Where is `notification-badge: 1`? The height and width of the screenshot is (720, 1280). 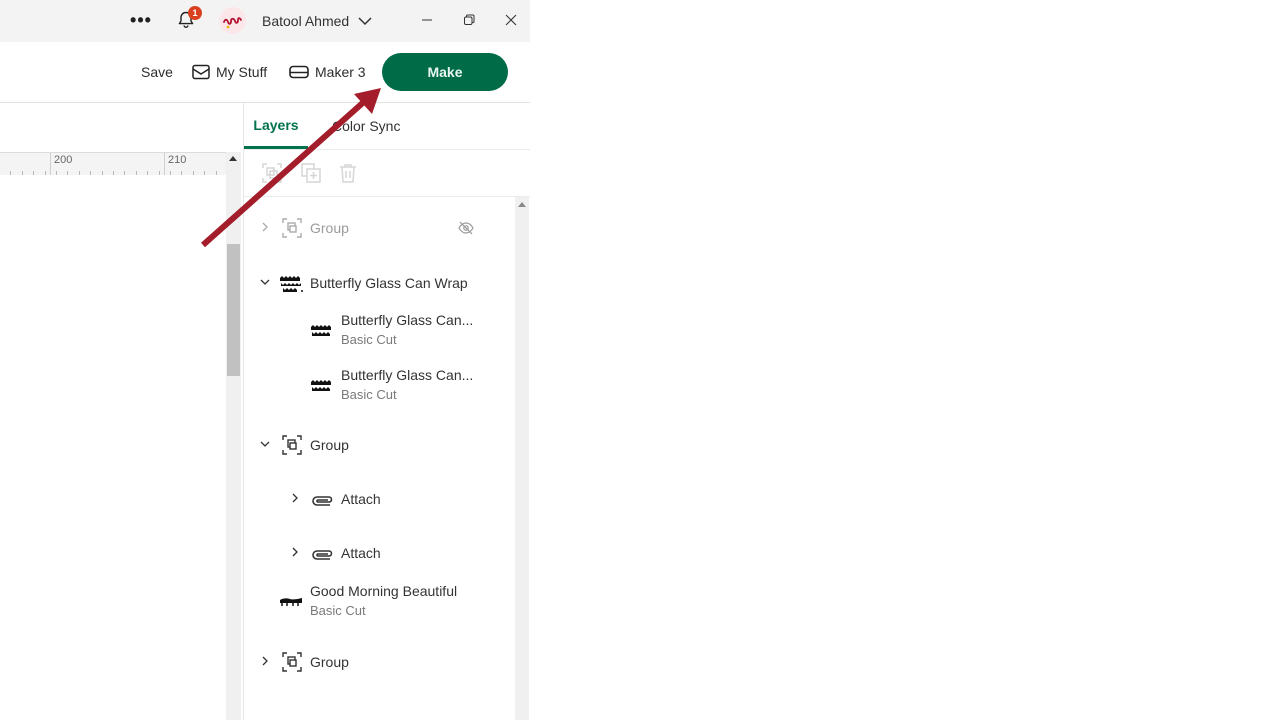 notification-badge: 1 is located at coordinates (195, 13).